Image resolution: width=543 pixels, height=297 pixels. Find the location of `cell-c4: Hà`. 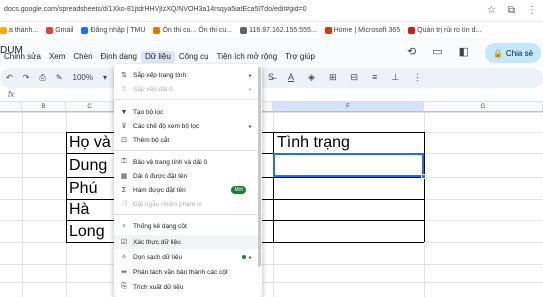

cell-c4: Hà is located at coordinates (79, 210).